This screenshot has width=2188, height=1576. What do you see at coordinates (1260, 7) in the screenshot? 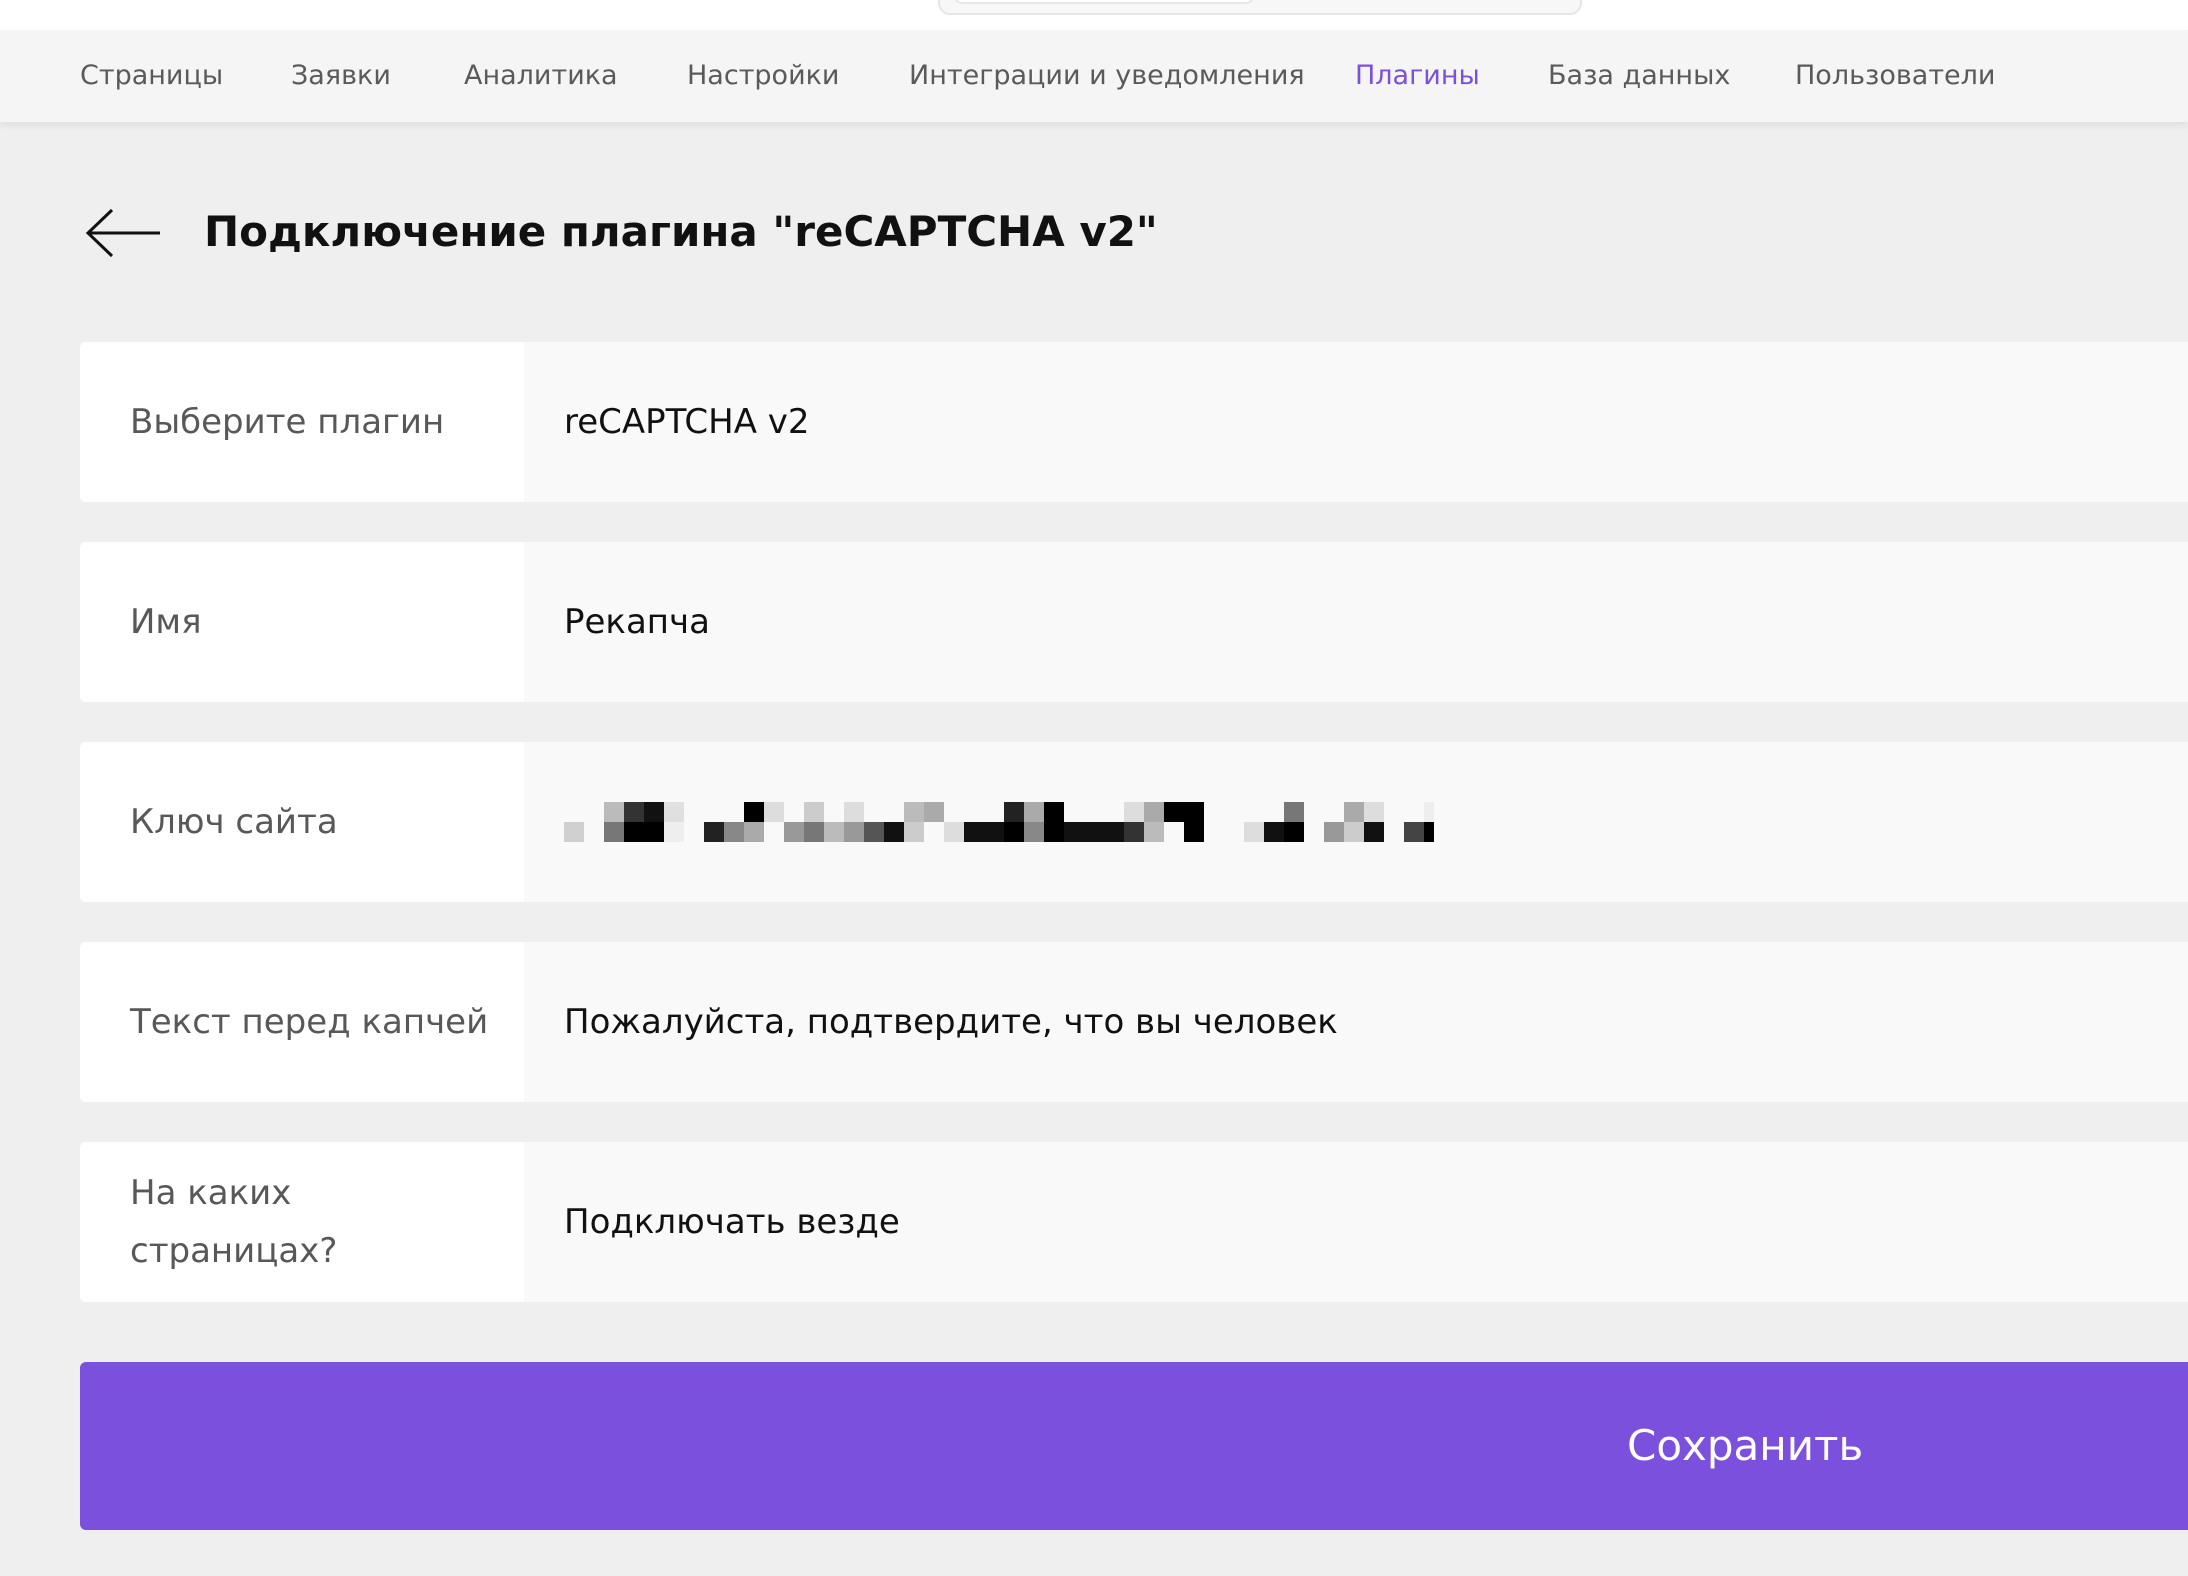
I see `top-tab-shape` at bounding box center [1260, 7].